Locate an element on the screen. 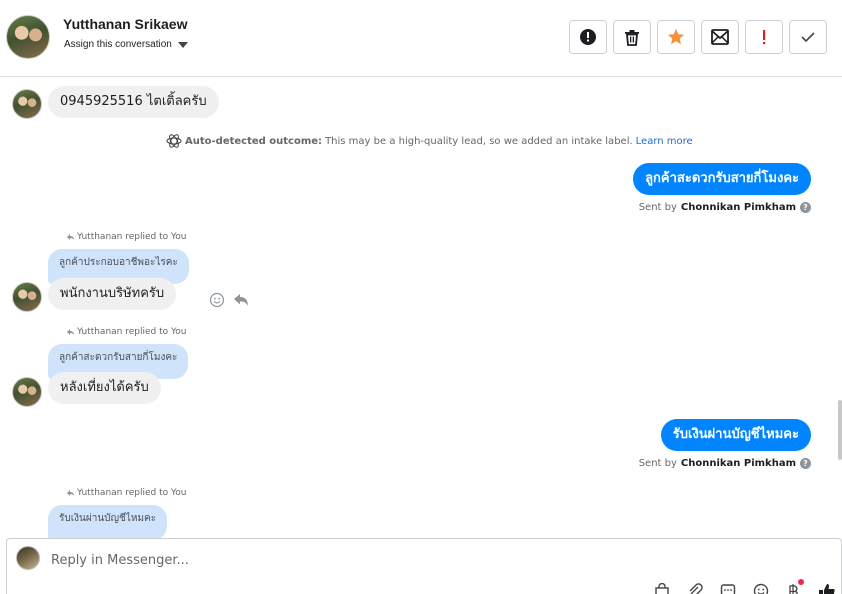  emoji-button is located at coordinates (761, 587).